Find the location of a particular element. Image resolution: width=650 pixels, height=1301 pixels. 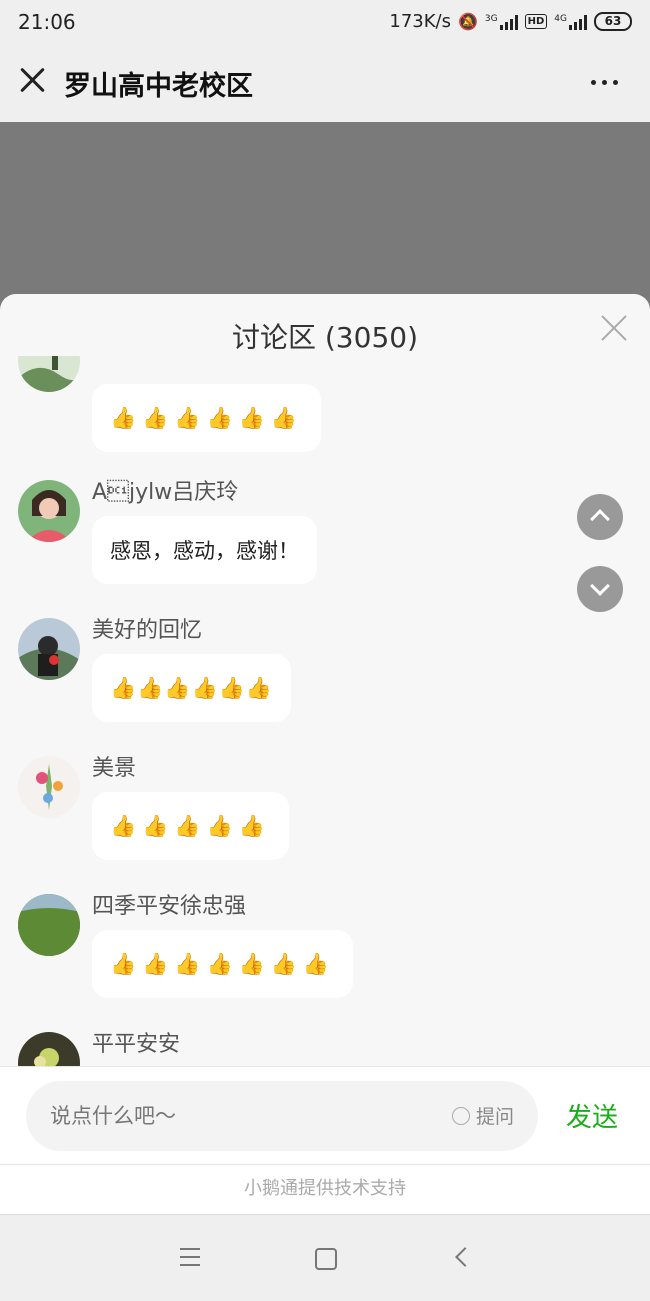

home-icon is located at coordinates (326, 1259).